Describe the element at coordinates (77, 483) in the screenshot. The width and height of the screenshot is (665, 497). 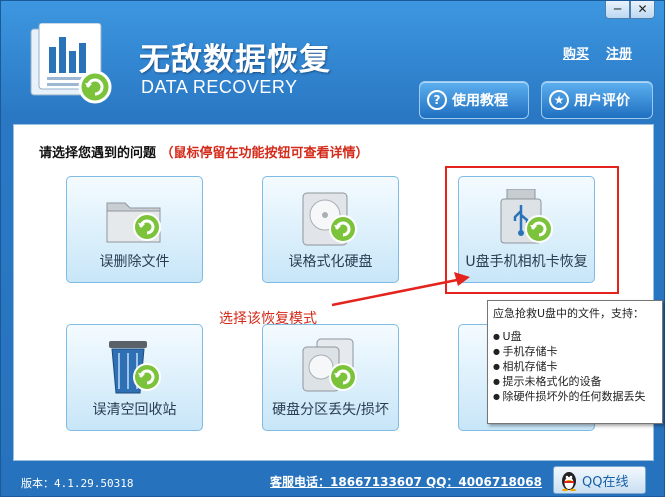
I see `version-text: 版本：4.1.29.50318` at that location.